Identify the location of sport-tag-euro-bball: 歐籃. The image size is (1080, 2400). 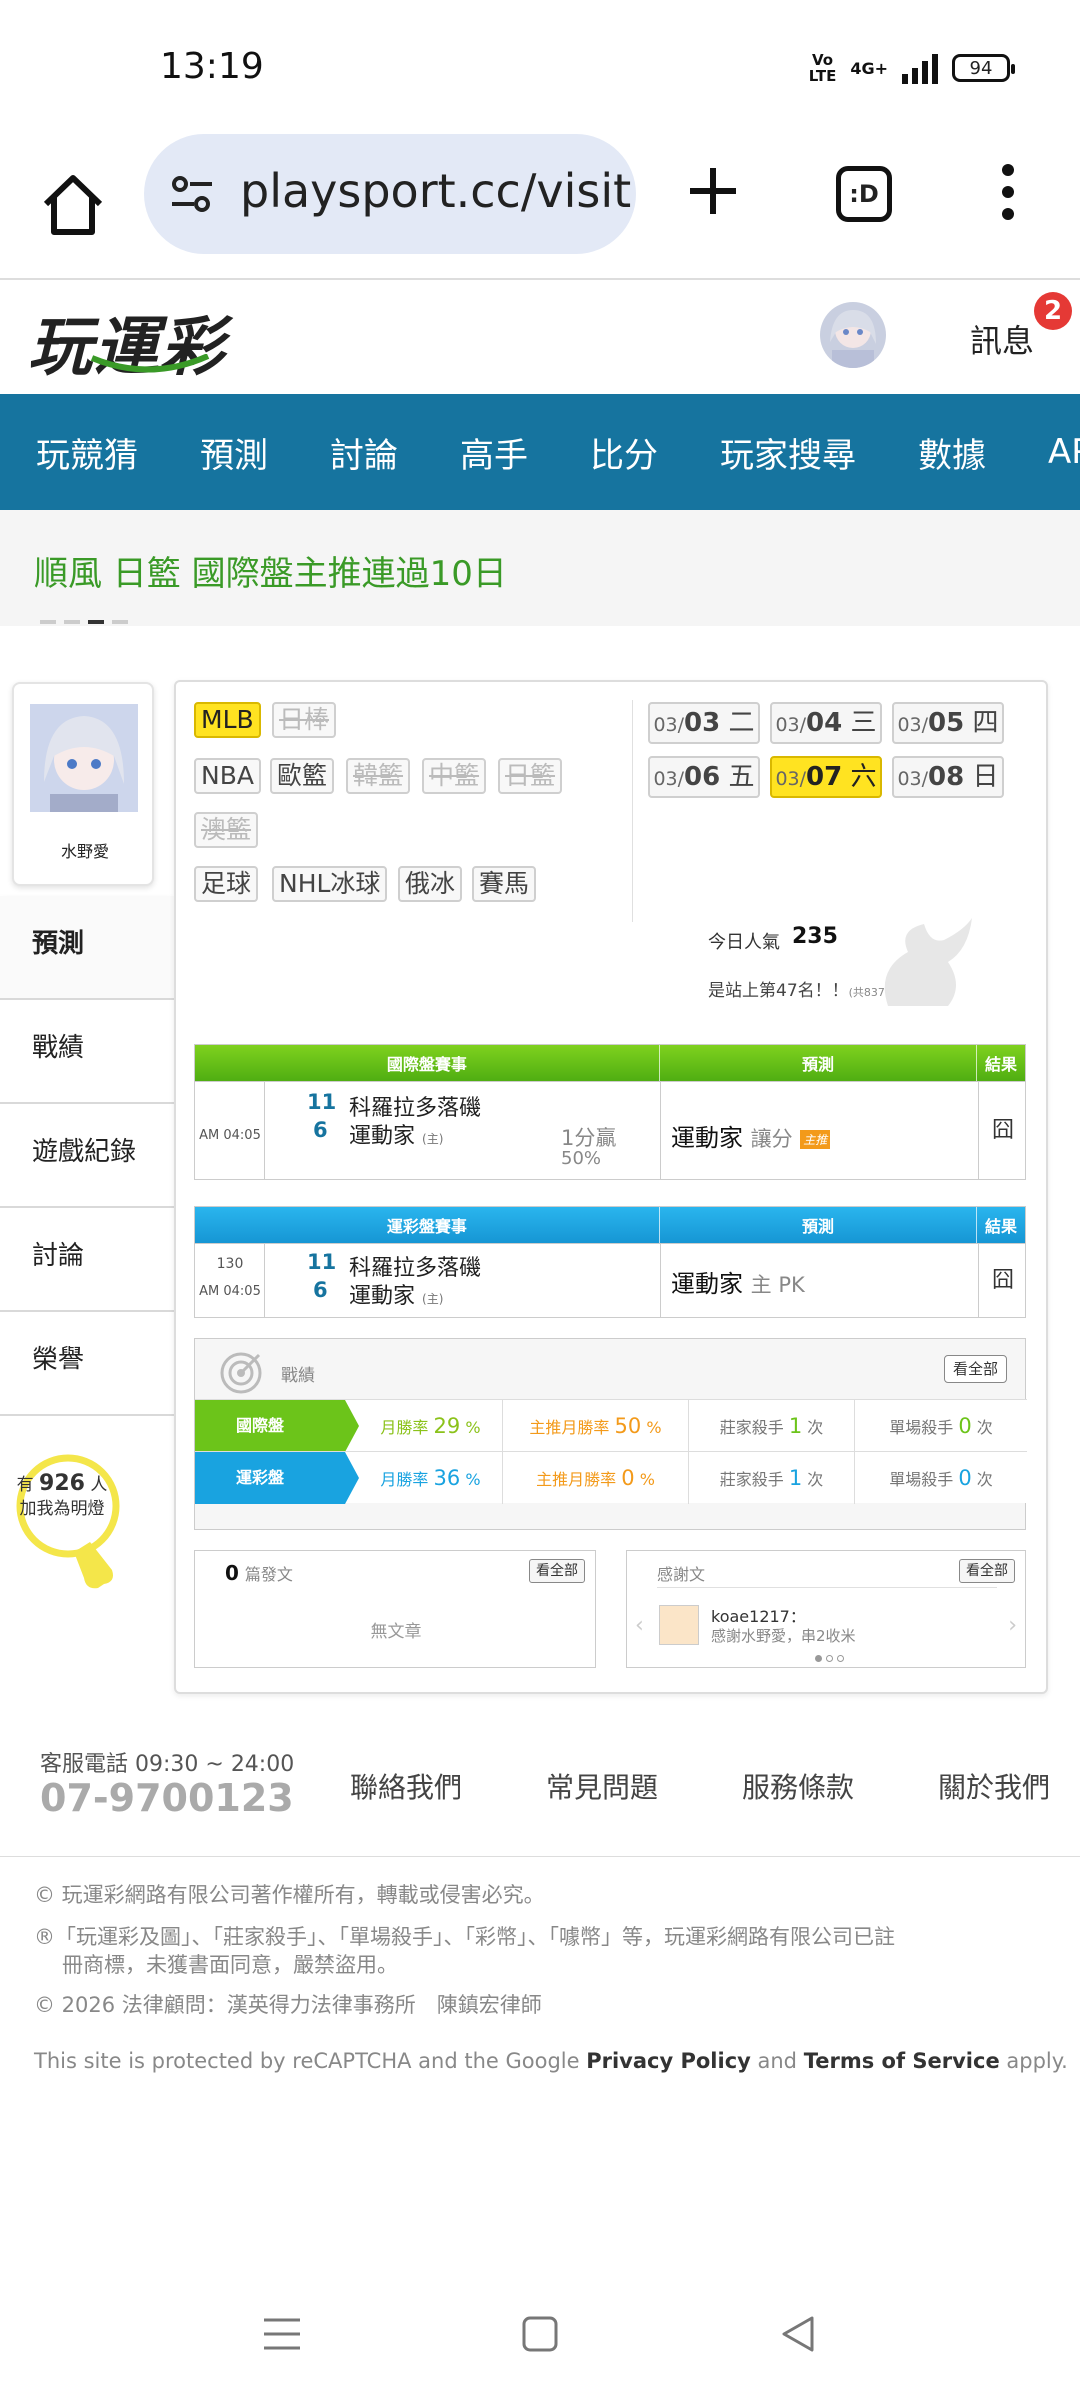
(302, 776).